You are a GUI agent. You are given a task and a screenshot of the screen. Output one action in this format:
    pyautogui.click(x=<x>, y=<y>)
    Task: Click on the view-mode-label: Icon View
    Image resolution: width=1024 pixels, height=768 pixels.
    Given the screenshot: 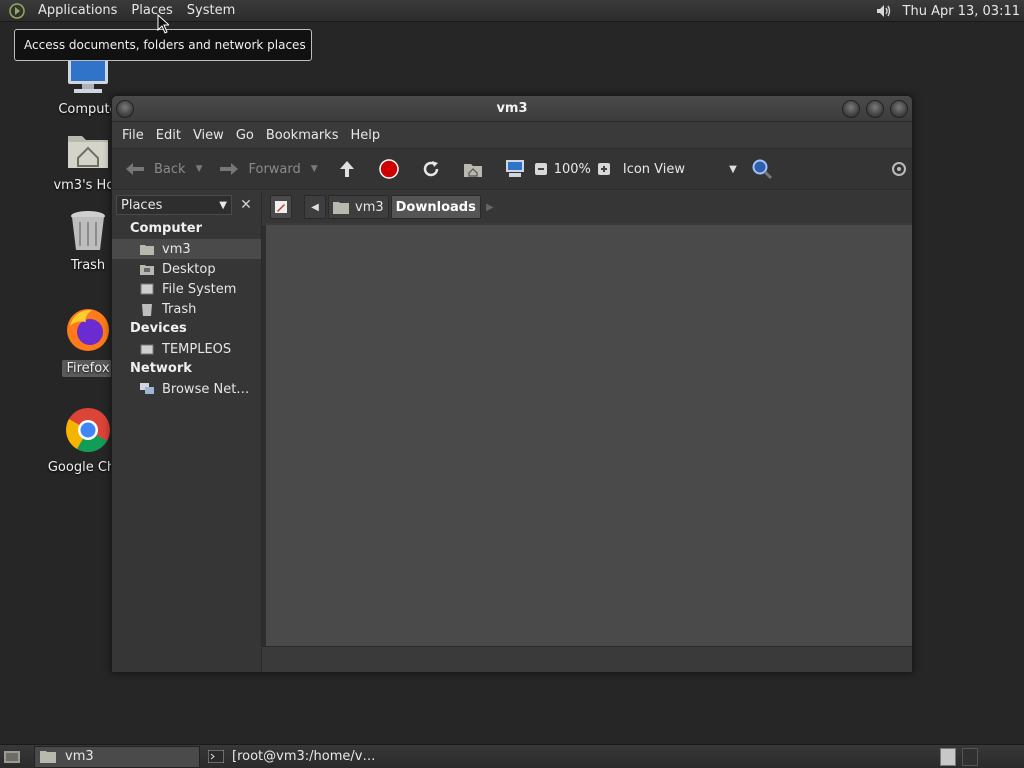 What is the action you would take?
    pyautogui.click(x=654, y=169)
    